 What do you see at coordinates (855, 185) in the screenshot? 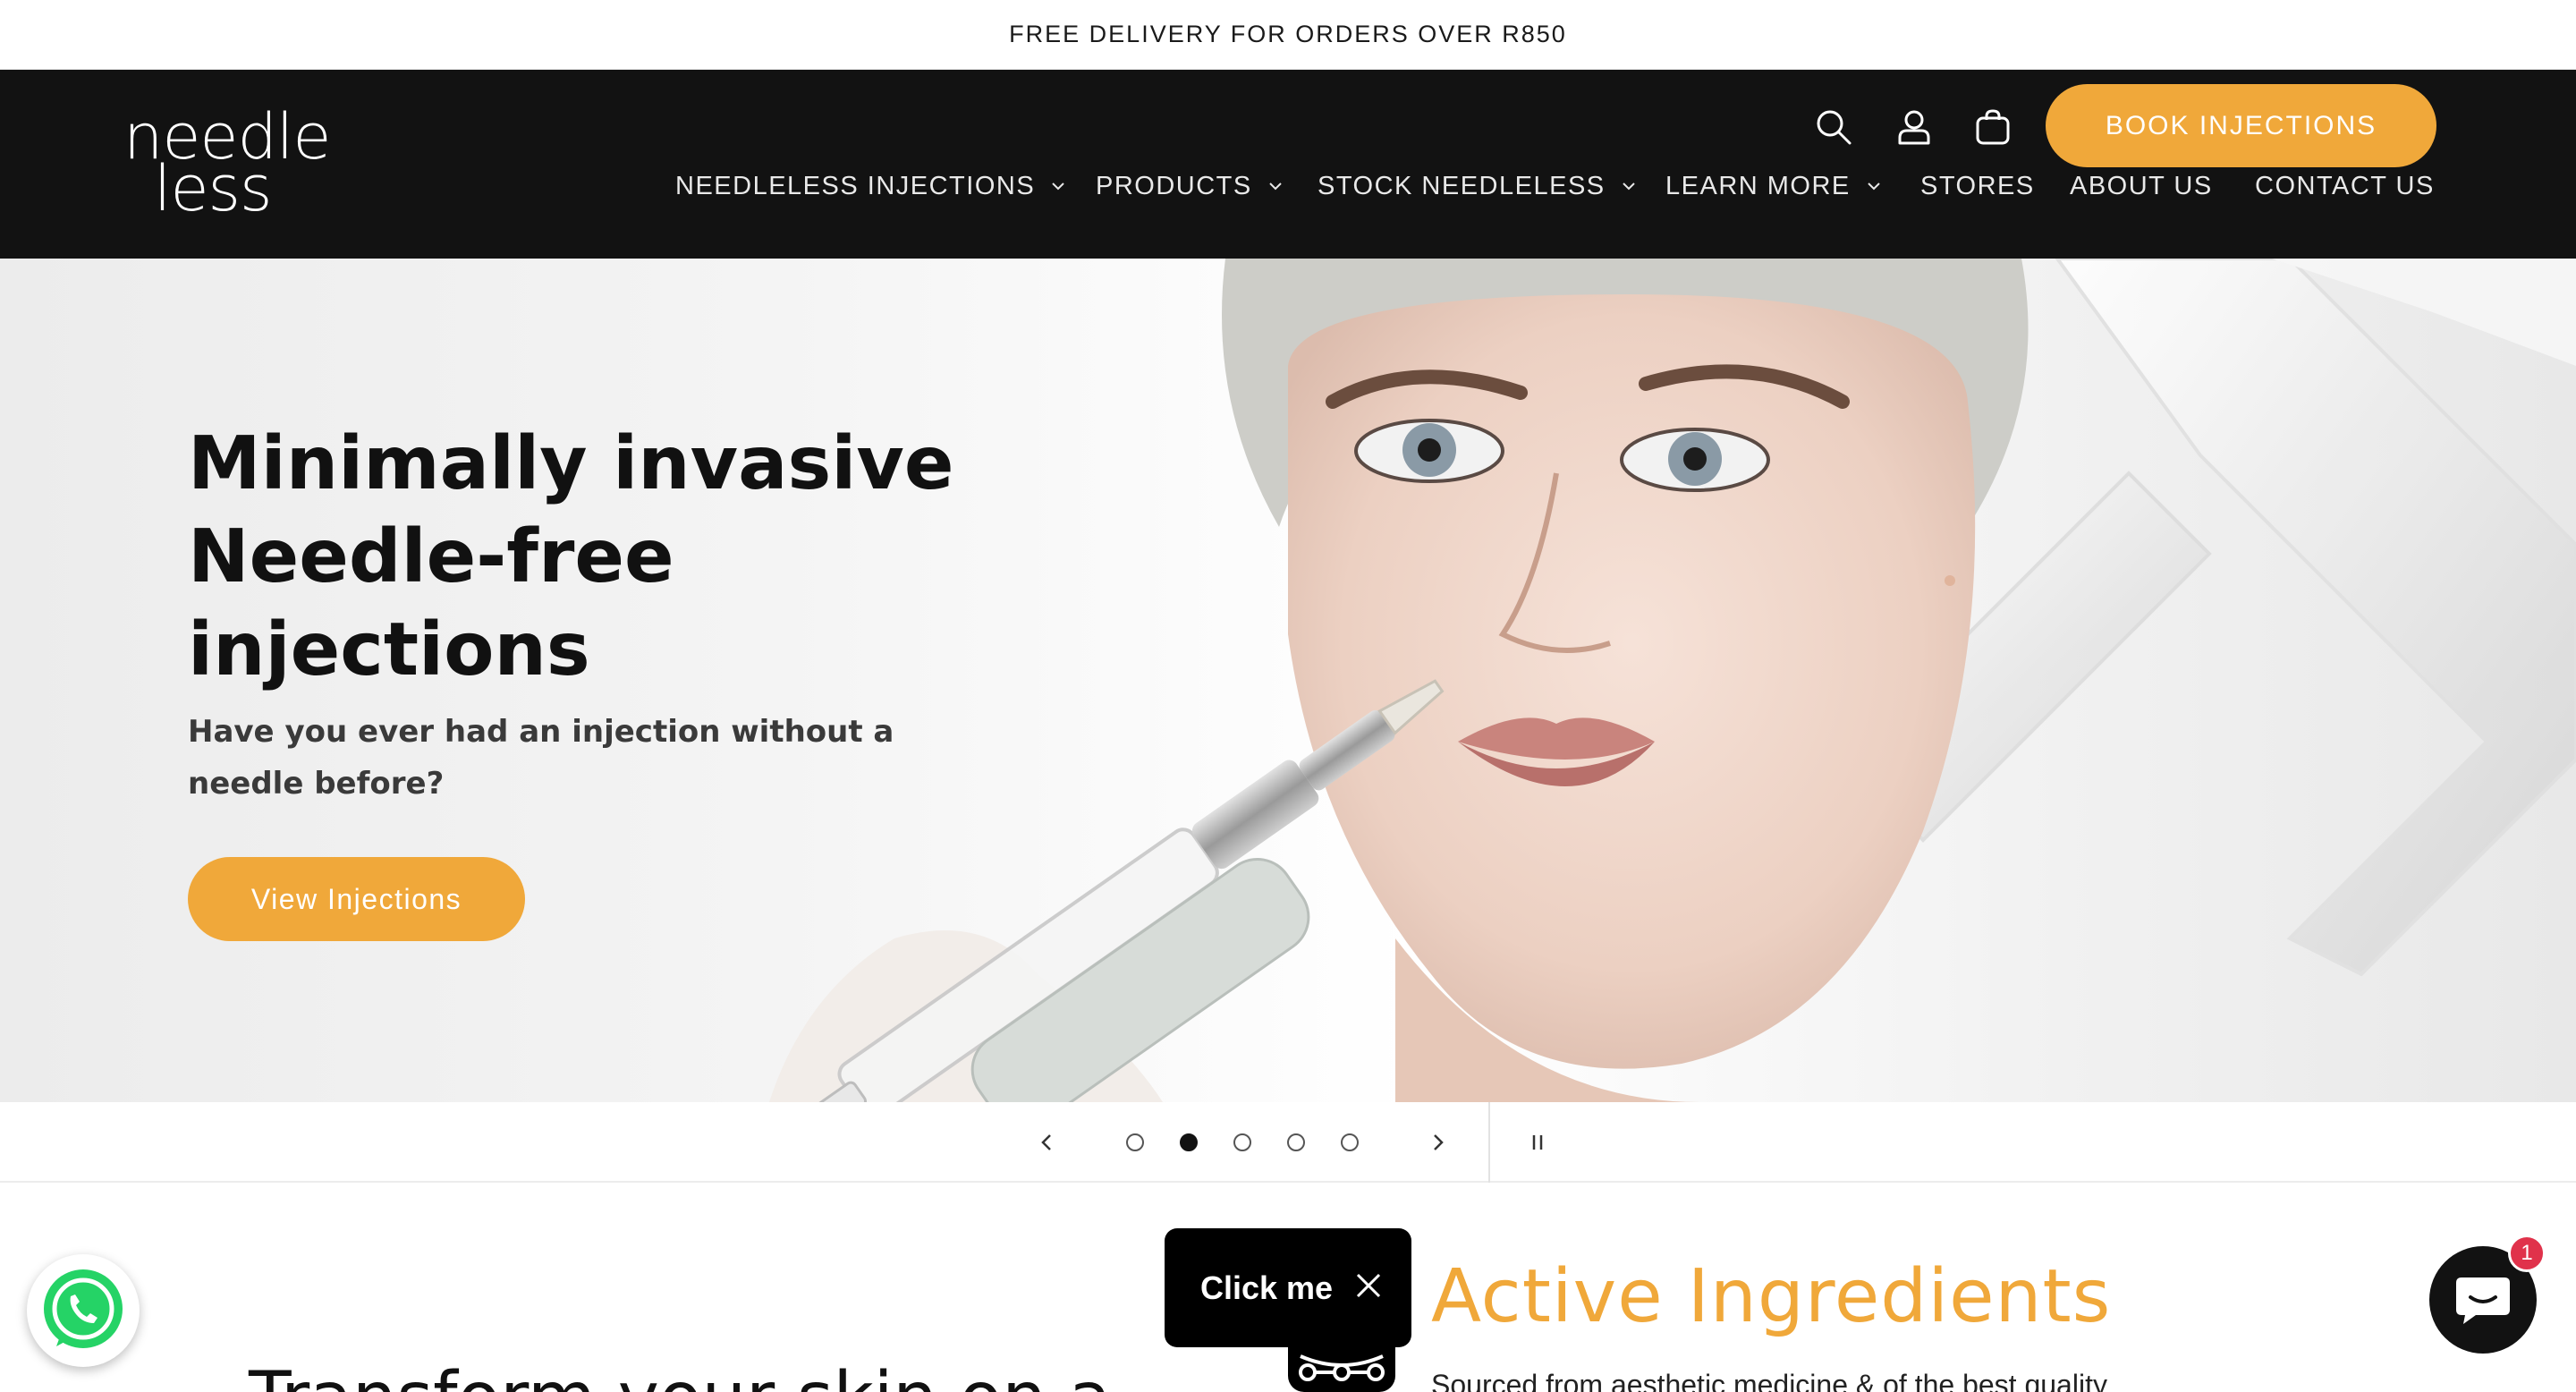
I see `nav-label: NEEDLELESS INJECTIONS` at bounding box center [855, 185].